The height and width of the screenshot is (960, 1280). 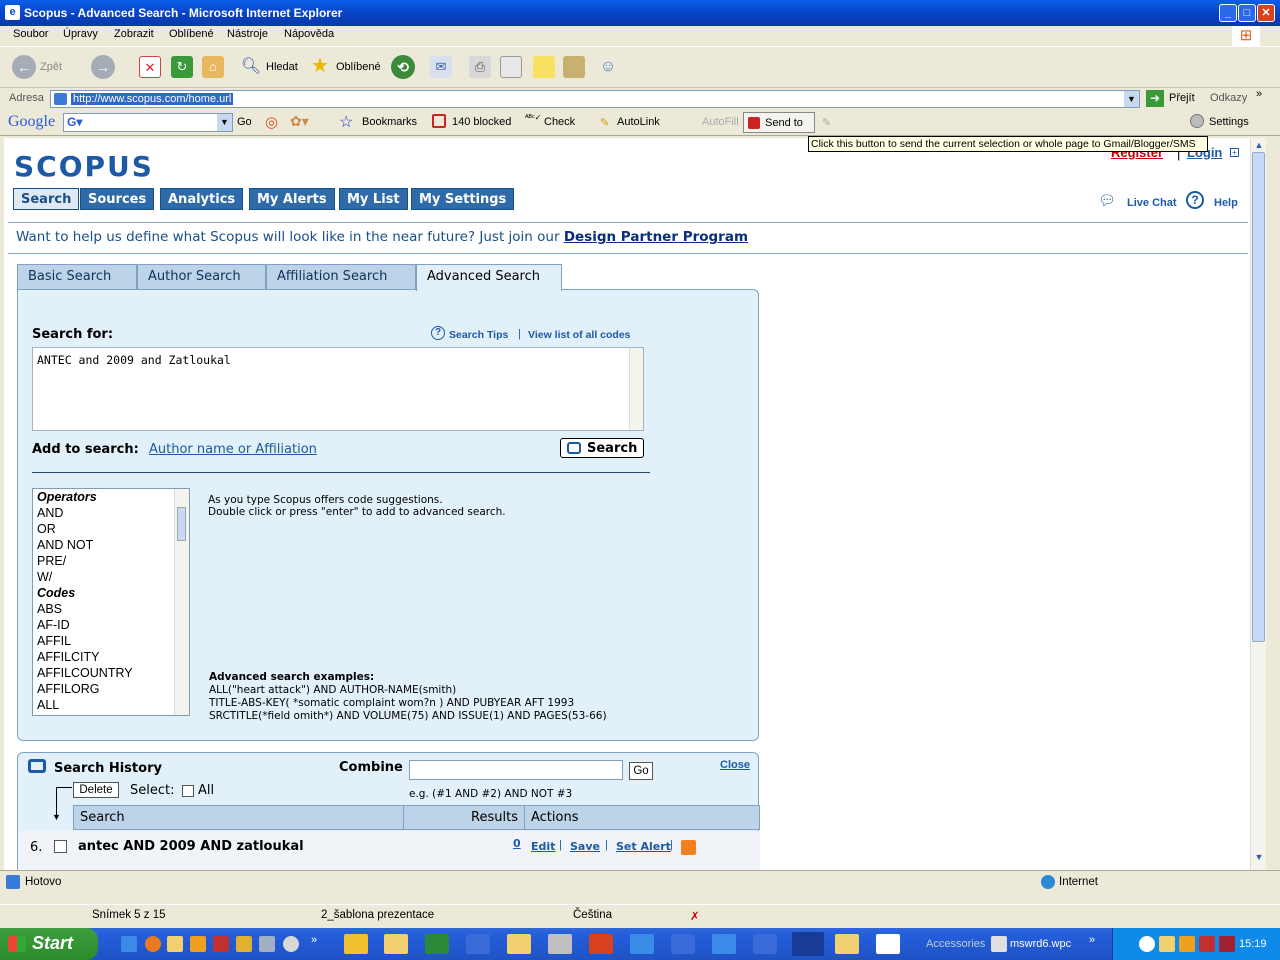 I want to click on tab-advanced-search: Advanced Search, so click(x=489, y=277).